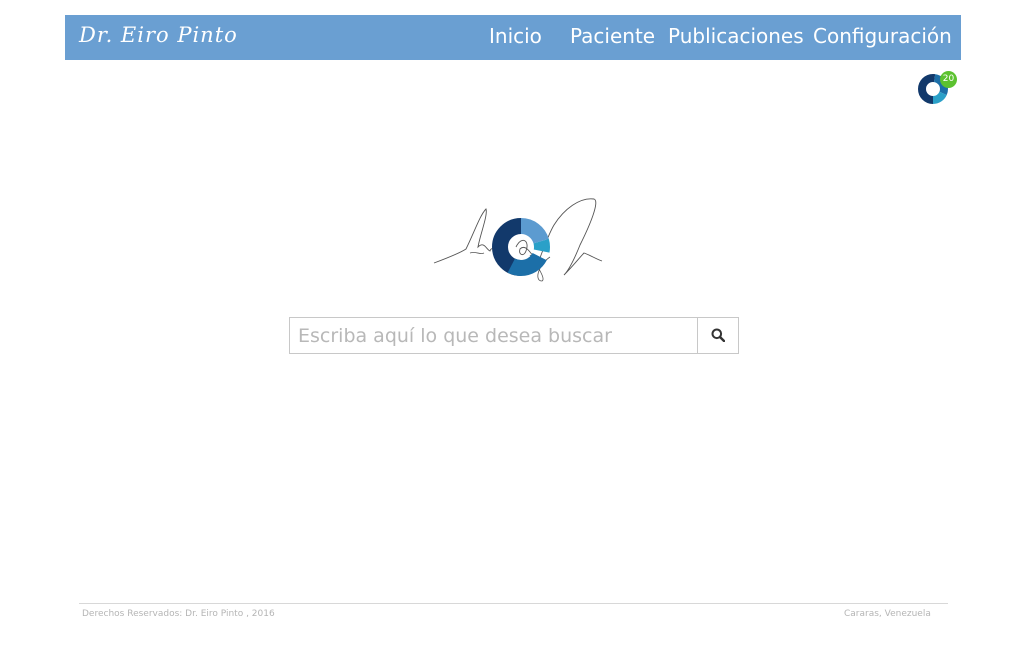 The width and height of the screenshot is (1024, 650). I want to click on search-box, so click(514, 335).